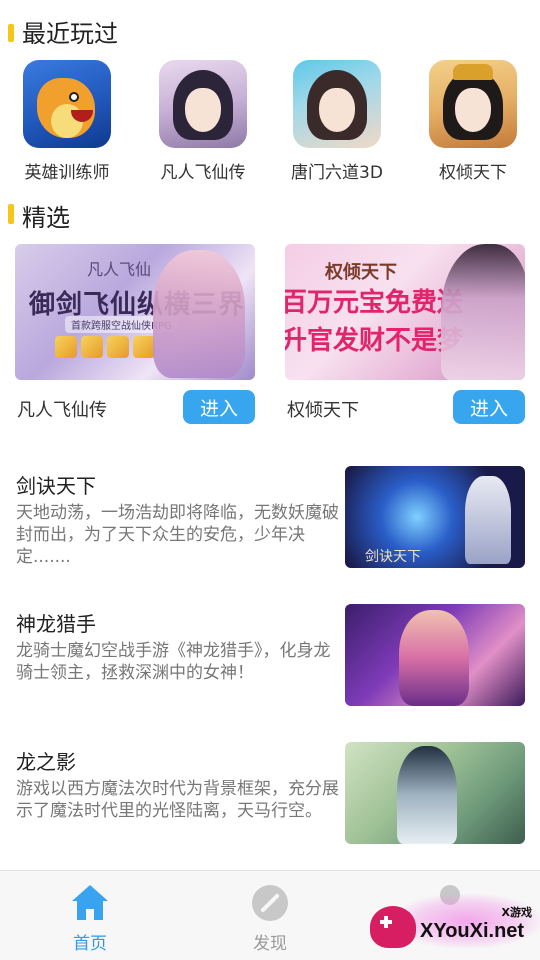 This screenshot has width=540, height=960. I want to click on featured-card-quanqing: 权倾天下 百万元宝免费送 升官发财不是梦 权倾天下 进入, so click(405, 334).